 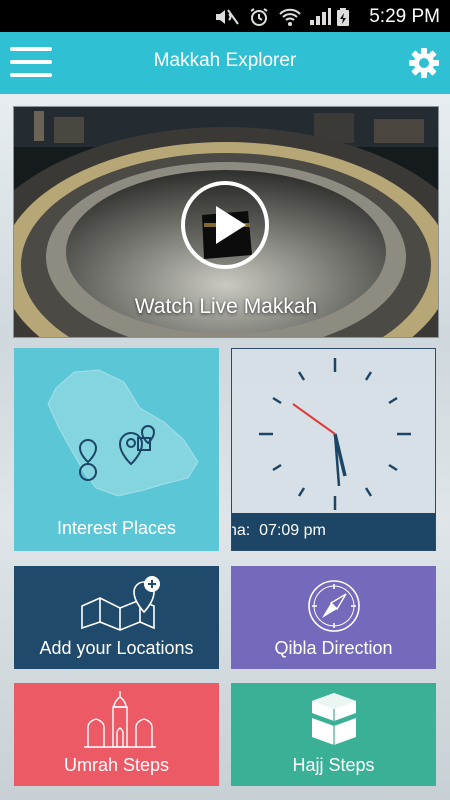 I want to click on video-caption: Watch Live Makkah, so click(x=226, y=306).